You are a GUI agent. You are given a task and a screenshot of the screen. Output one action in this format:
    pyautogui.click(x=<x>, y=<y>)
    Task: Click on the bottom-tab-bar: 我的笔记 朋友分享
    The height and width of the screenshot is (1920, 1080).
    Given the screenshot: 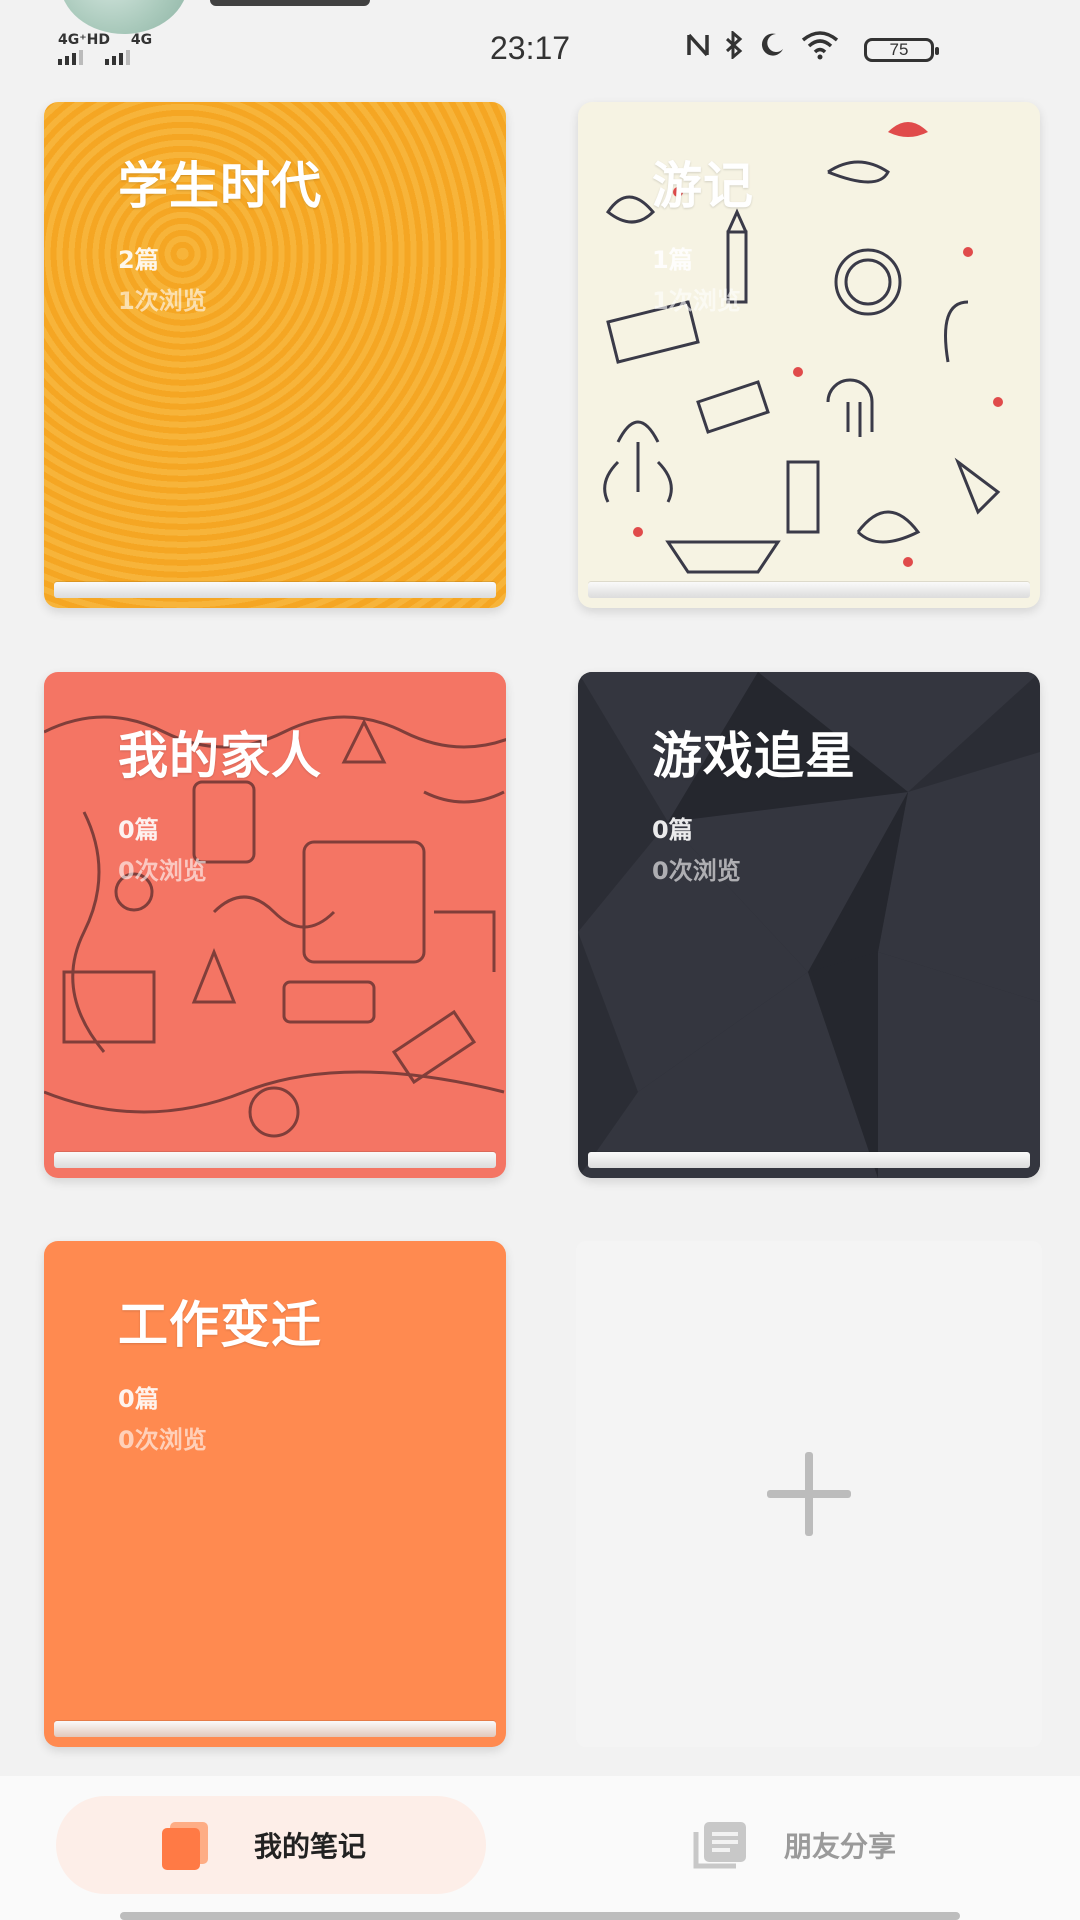 What is the action you would take?
    pyautogui.click(x=540, y=1848)
    